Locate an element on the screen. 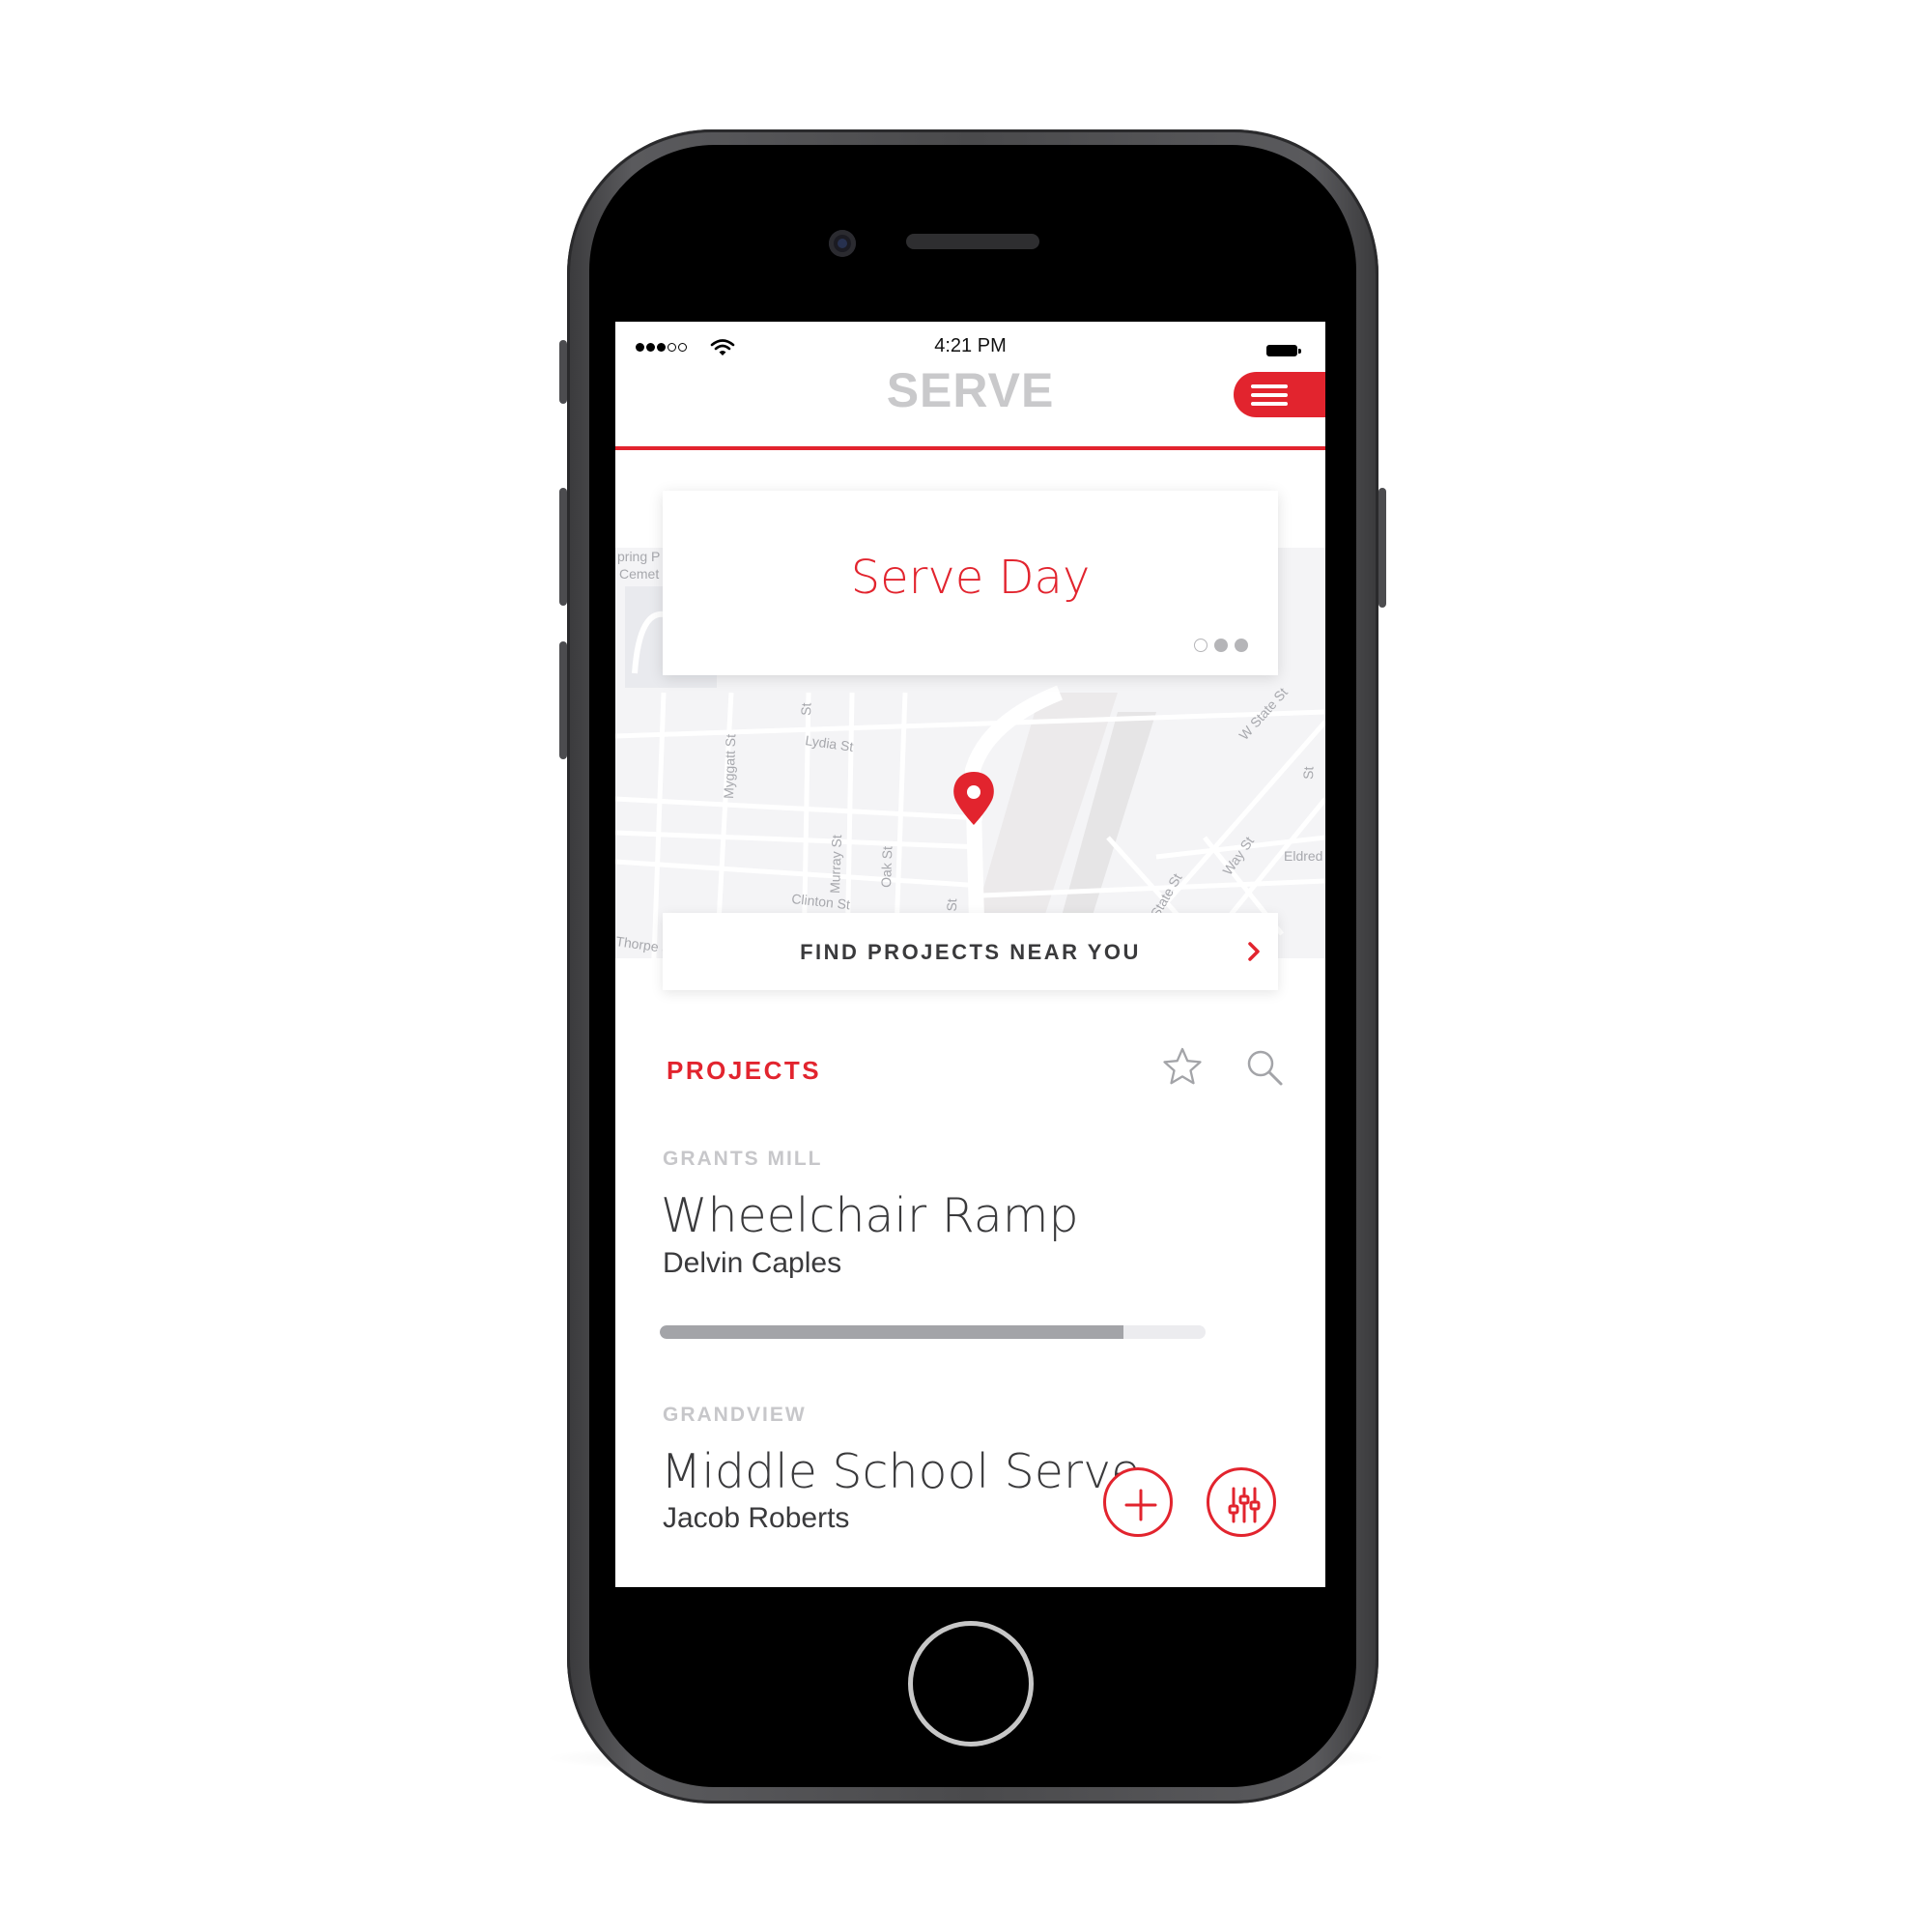 The height and width of the screenshot is (1932, 1932). app-title: SERVE is located at coordinates (970, 390).